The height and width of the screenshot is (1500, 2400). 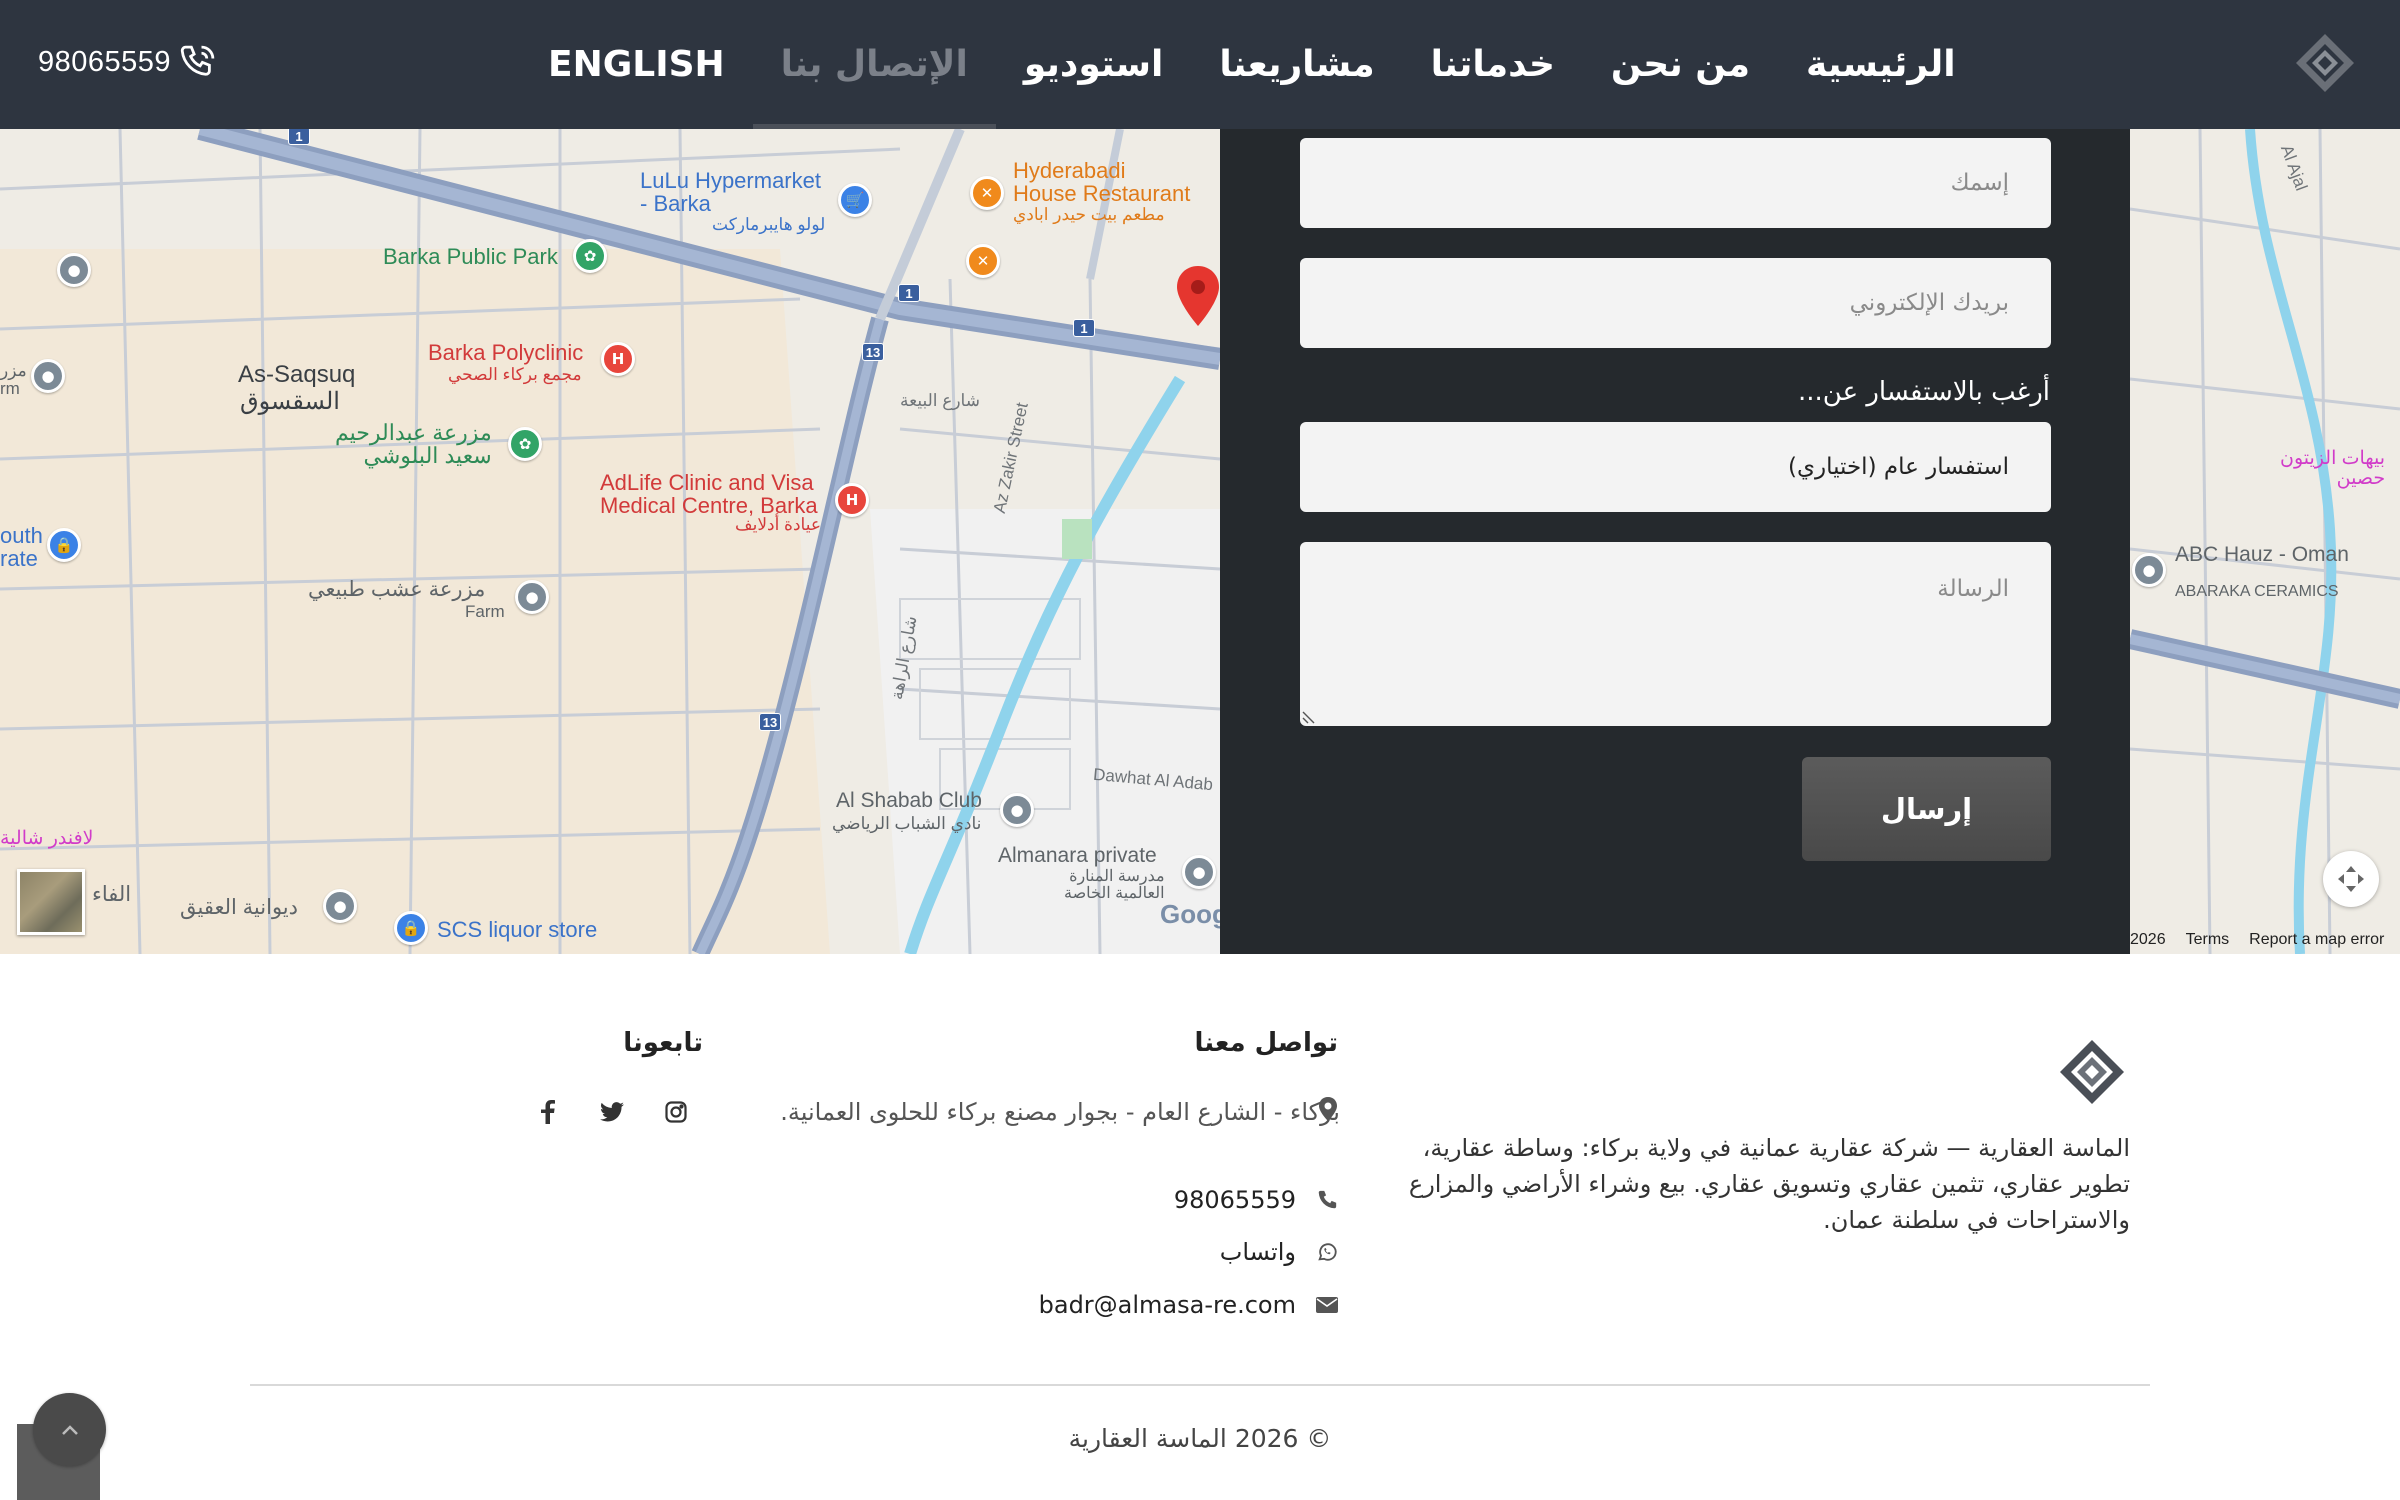 What do you see at coordinates (485, 611) in the screenshot?
I see `map-label-herb-farm: Farm` at bounding box center [485, 611].